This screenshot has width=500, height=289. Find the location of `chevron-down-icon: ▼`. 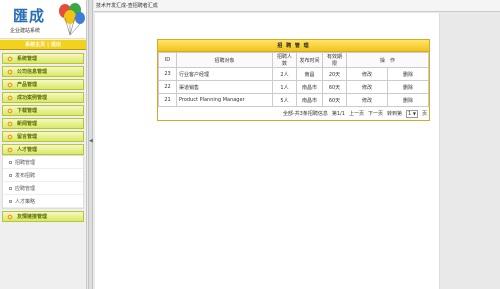

chevron-down-icon: ▼ is located at coordinates (414, 113).